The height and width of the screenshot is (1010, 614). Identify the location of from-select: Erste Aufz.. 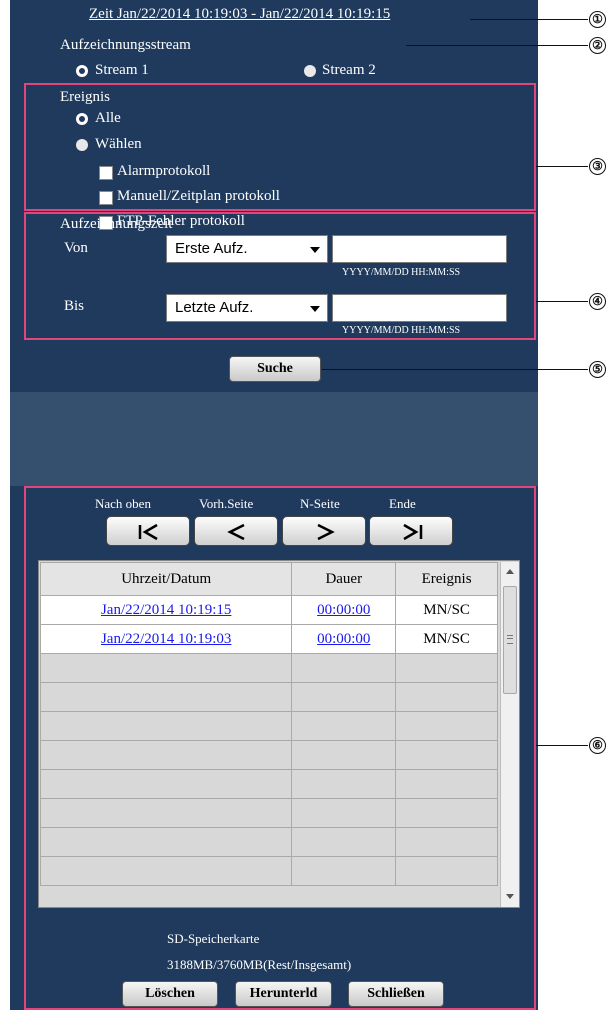
(247, 249).